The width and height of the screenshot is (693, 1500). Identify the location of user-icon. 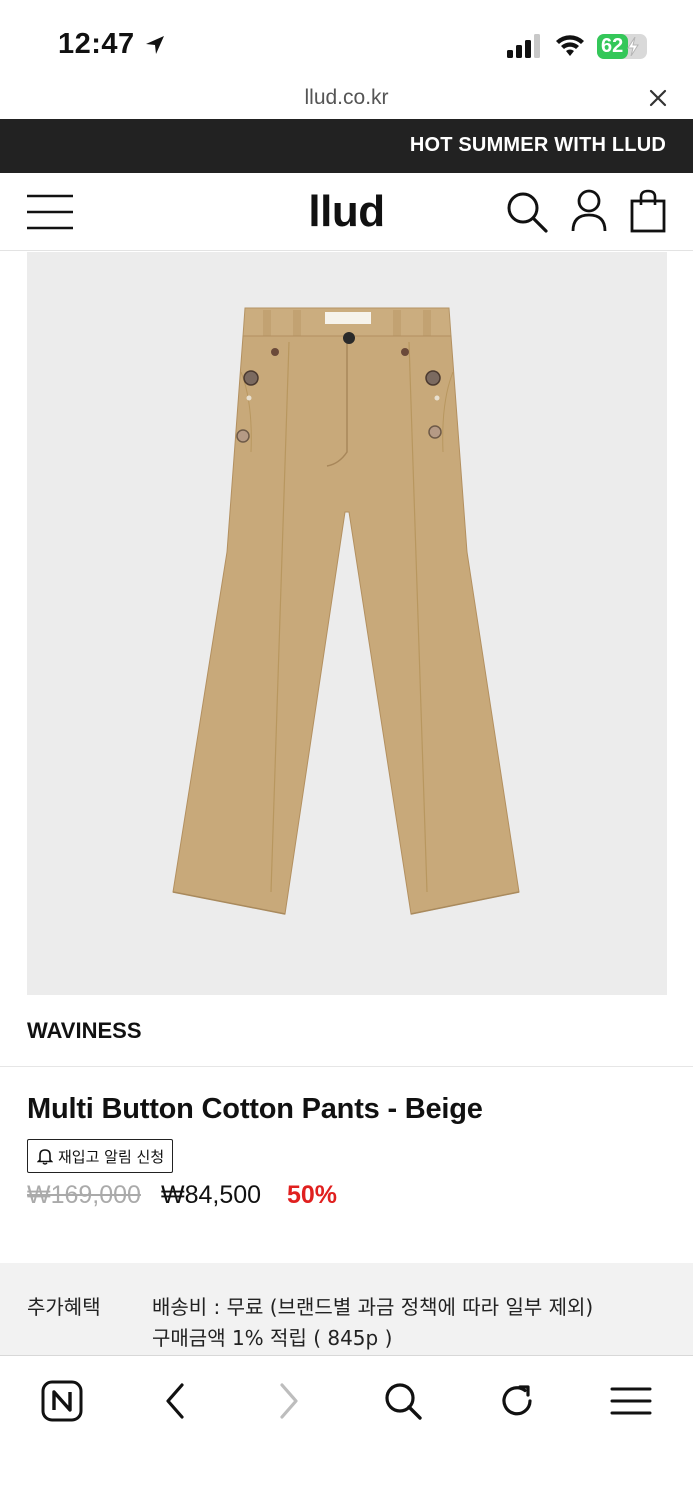
(589, 211).